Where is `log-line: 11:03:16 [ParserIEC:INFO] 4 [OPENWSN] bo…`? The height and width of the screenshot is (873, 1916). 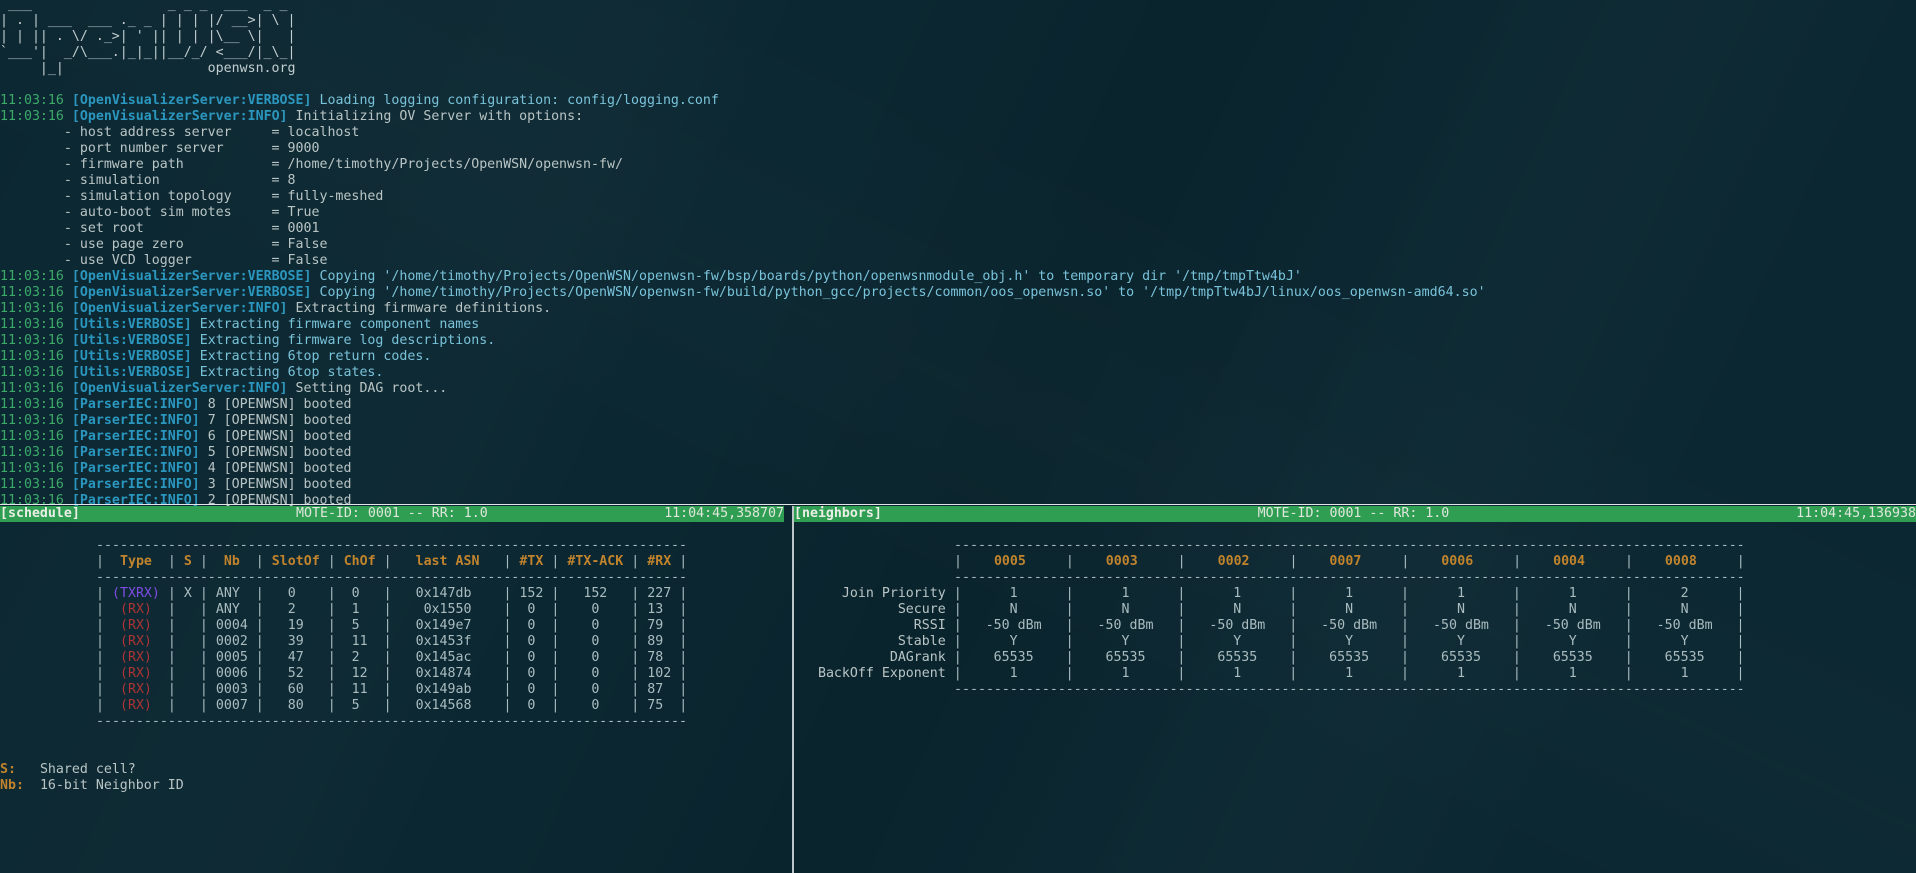
log-line: 11:03:16 [ParserIEC:INFO] 4 [OPENWSN] bo… is located at coordinates (175, 469).